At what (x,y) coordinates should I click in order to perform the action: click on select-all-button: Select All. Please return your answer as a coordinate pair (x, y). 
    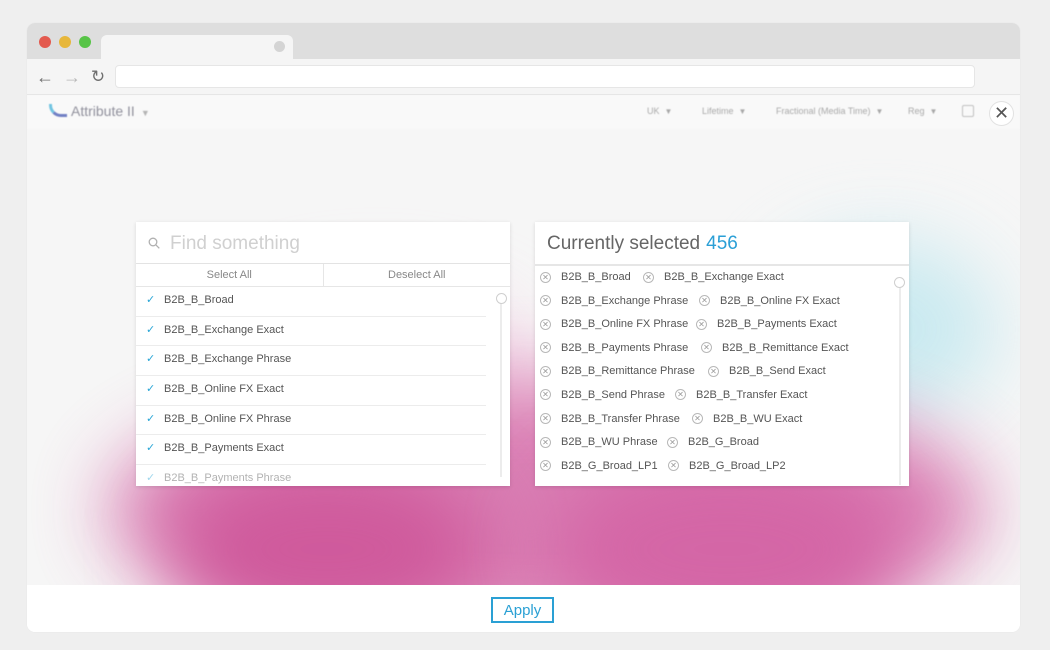
    Looking at the image, I should click on (229, 275).